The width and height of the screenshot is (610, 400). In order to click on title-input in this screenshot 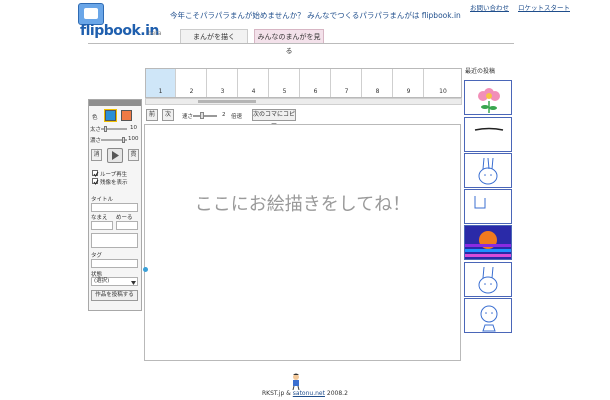, I will do `click(114, 207)`.